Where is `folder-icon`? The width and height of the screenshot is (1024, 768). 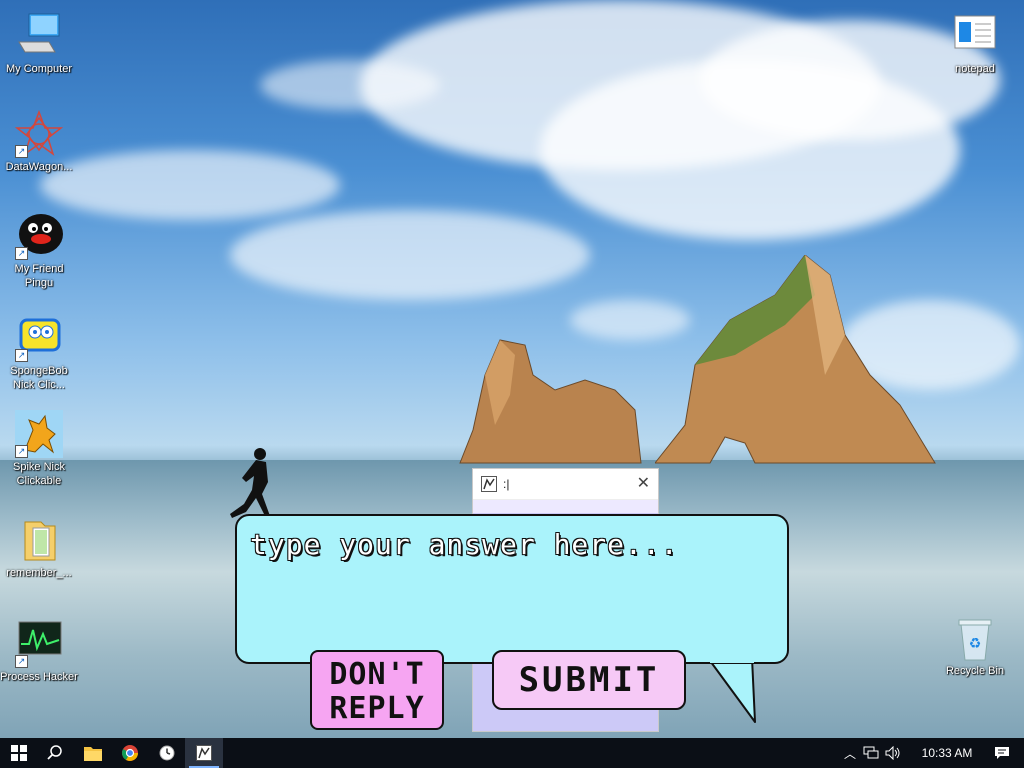 folder-icon is located at coordinates (39, 540).